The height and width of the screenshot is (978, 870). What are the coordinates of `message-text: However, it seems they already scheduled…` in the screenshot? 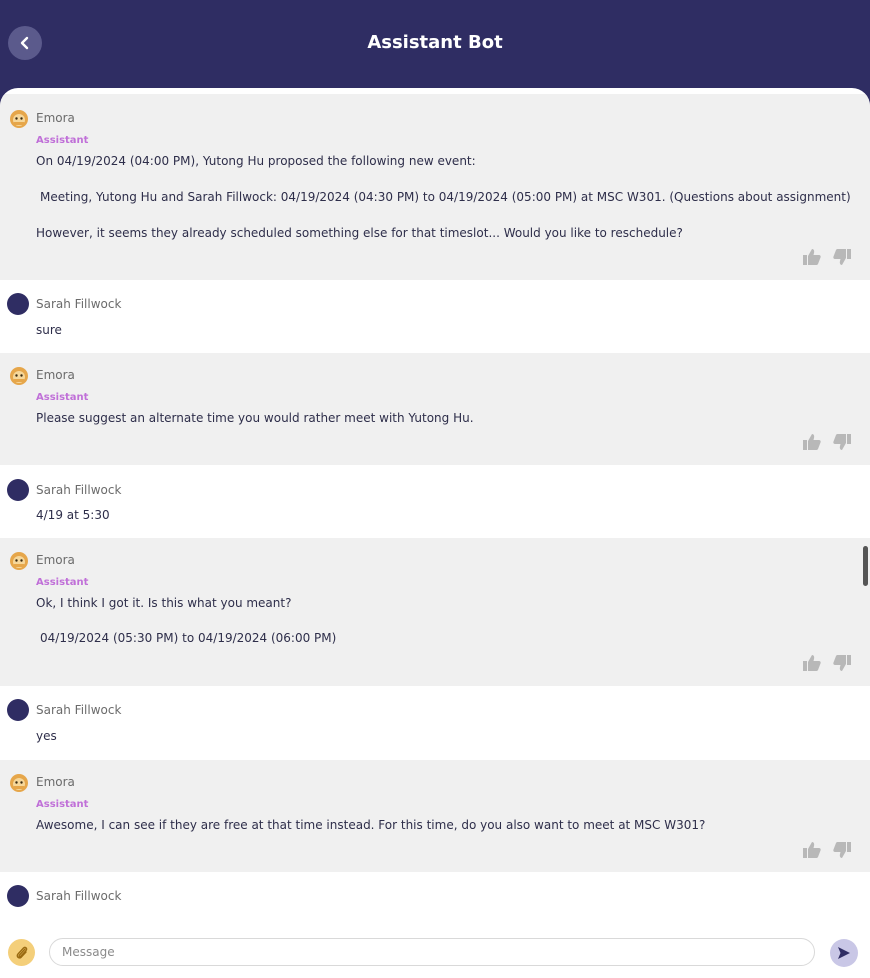 It's located at (359, 233).